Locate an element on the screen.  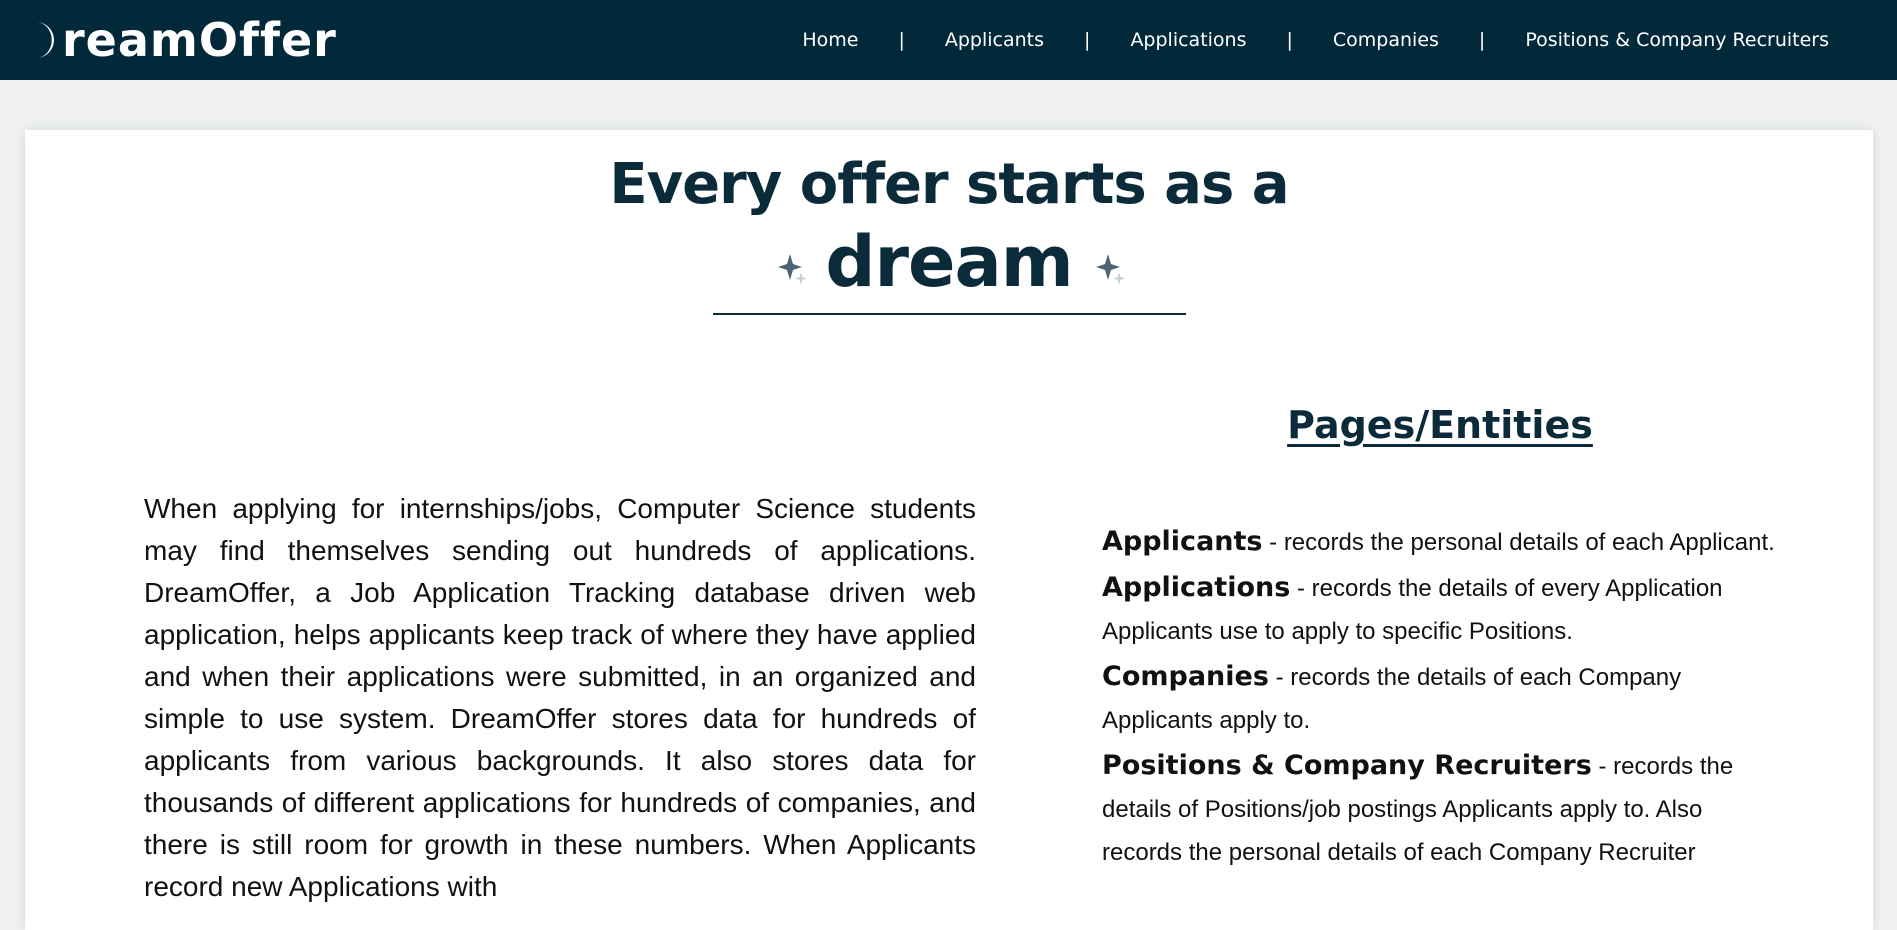
hero-divider is located at coordinates (949, 314).